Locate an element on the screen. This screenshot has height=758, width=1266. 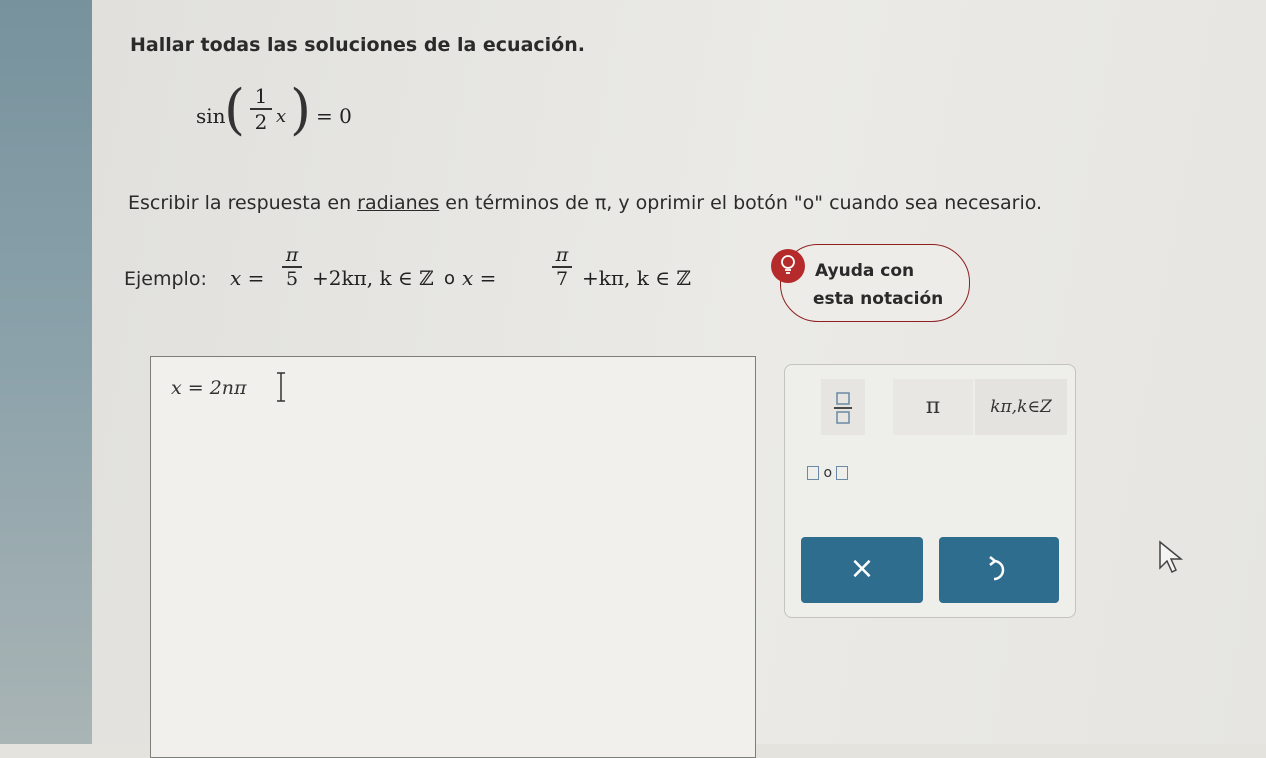
example-frac2-num: π is located at coordinates (562, 255).